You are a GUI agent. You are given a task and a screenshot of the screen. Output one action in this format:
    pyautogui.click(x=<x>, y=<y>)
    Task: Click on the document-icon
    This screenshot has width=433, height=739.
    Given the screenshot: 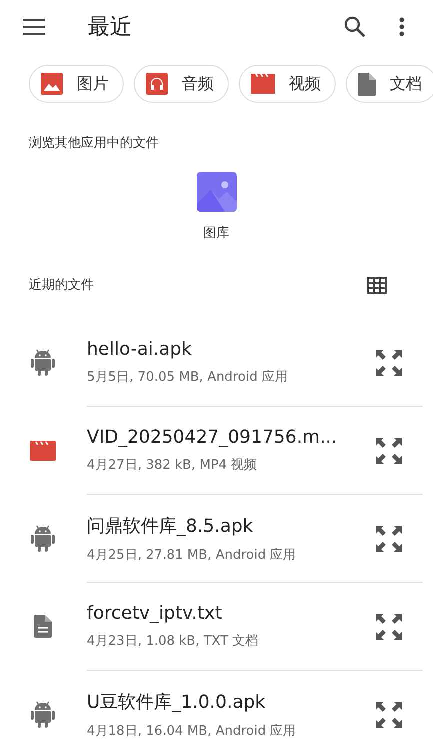 What is the action you would take?
    pyautogui.click(x=367, y=84)
    